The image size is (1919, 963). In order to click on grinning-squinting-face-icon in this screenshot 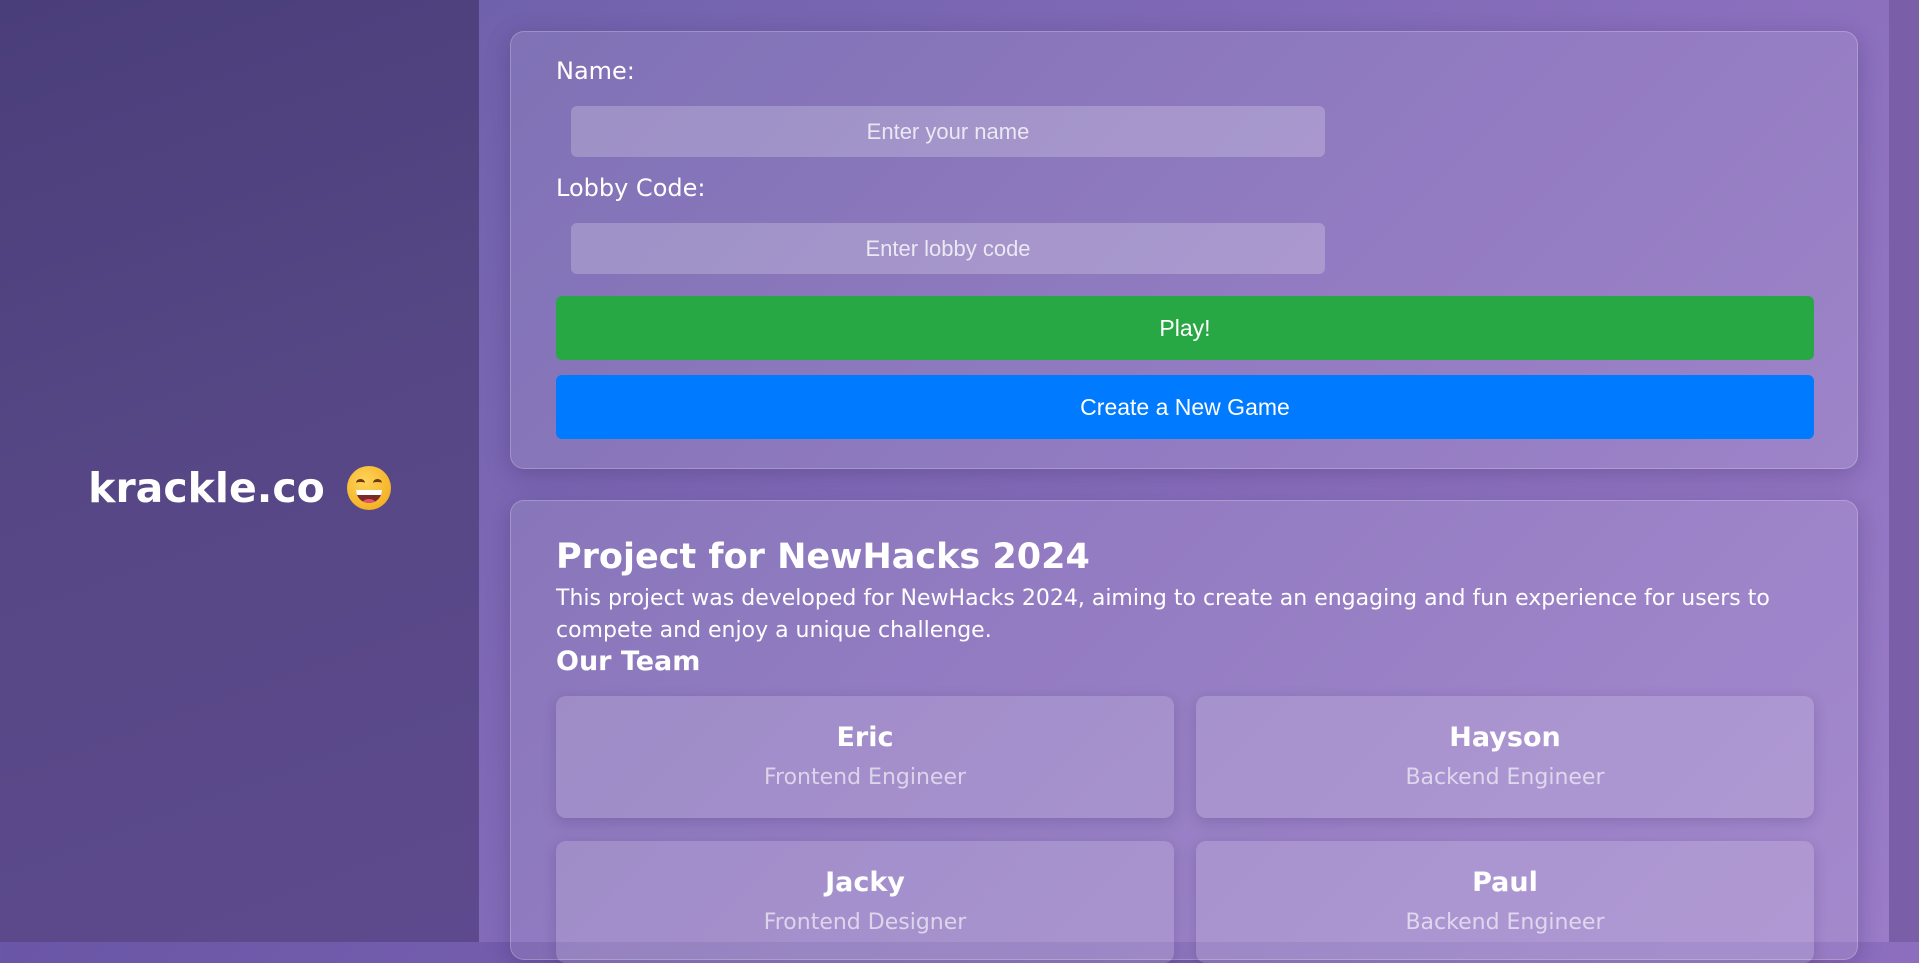, I will do `click(368, 487)`.